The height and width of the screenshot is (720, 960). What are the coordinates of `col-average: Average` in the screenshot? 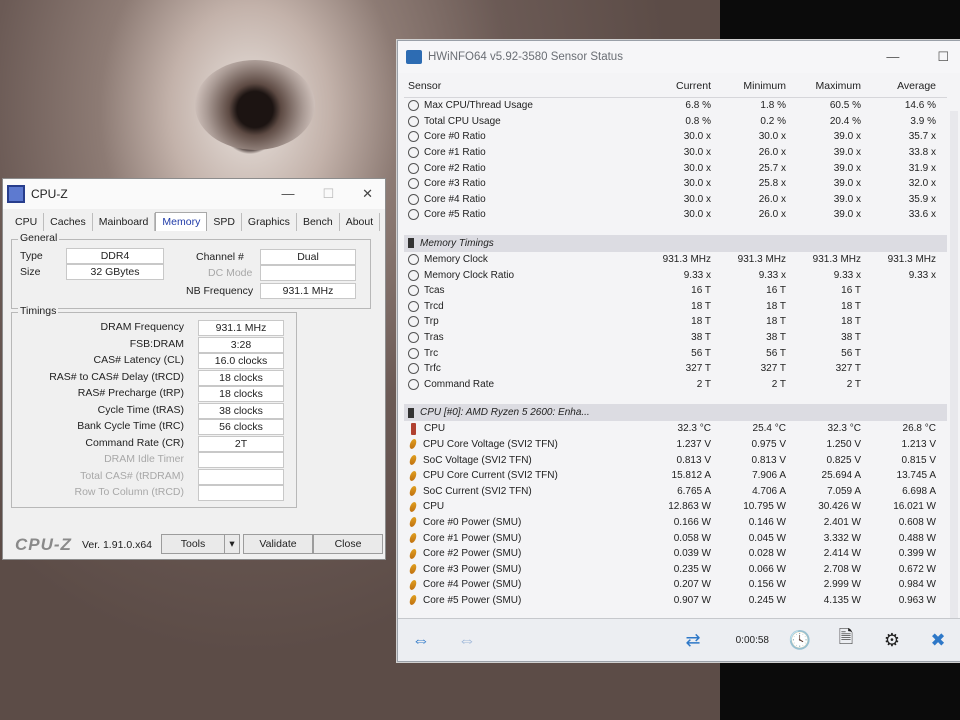 It's located at (900, 86).